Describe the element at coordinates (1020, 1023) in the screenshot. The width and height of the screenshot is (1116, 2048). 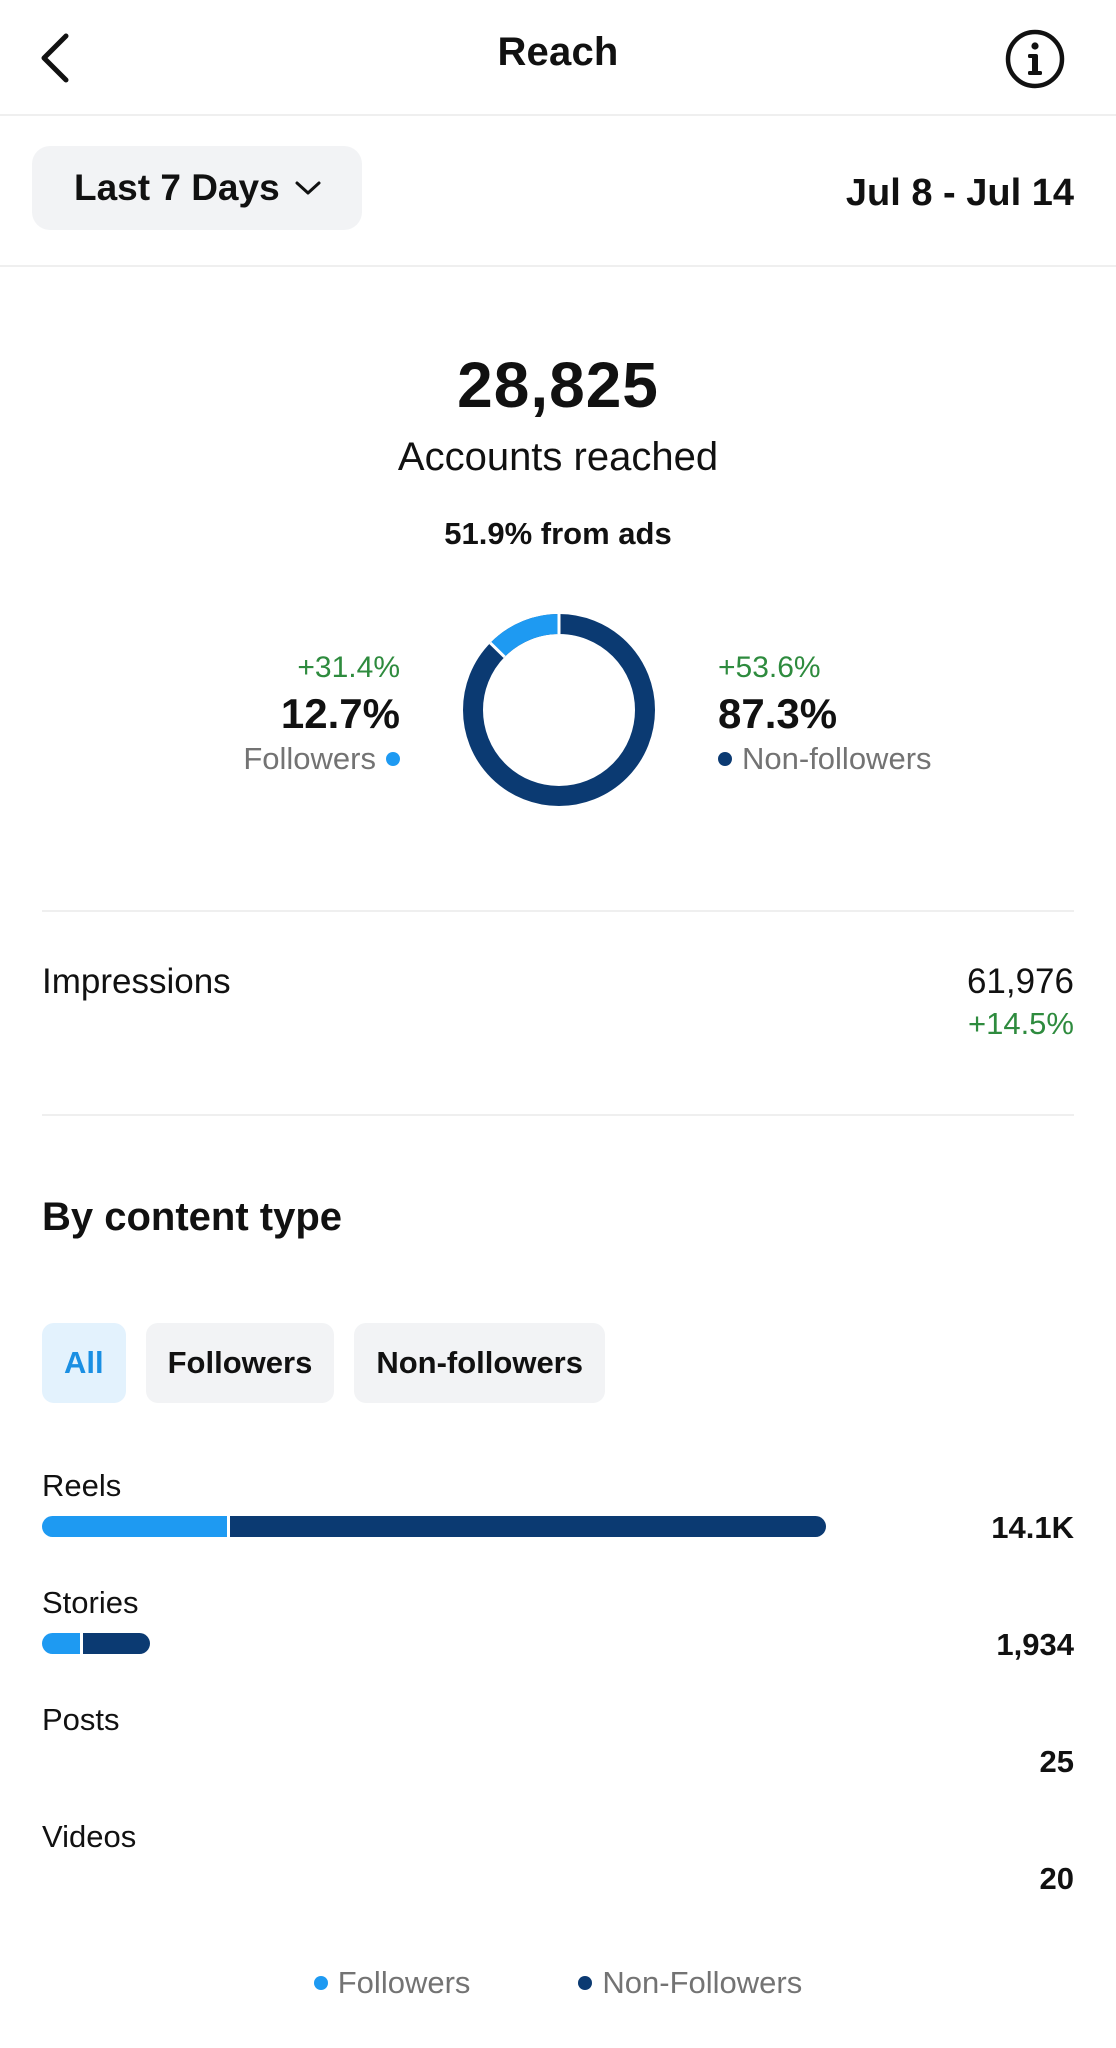
I see `impressions-delta: +14.5%` at that location.